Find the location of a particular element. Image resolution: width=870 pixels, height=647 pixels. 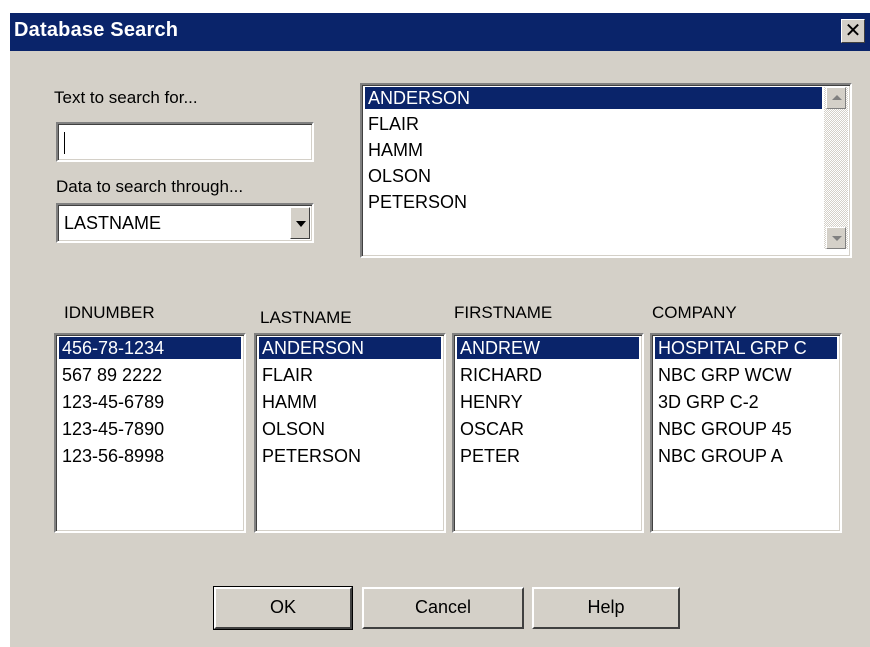

search-field-dropdown-button is located at coordinates (300, 223).